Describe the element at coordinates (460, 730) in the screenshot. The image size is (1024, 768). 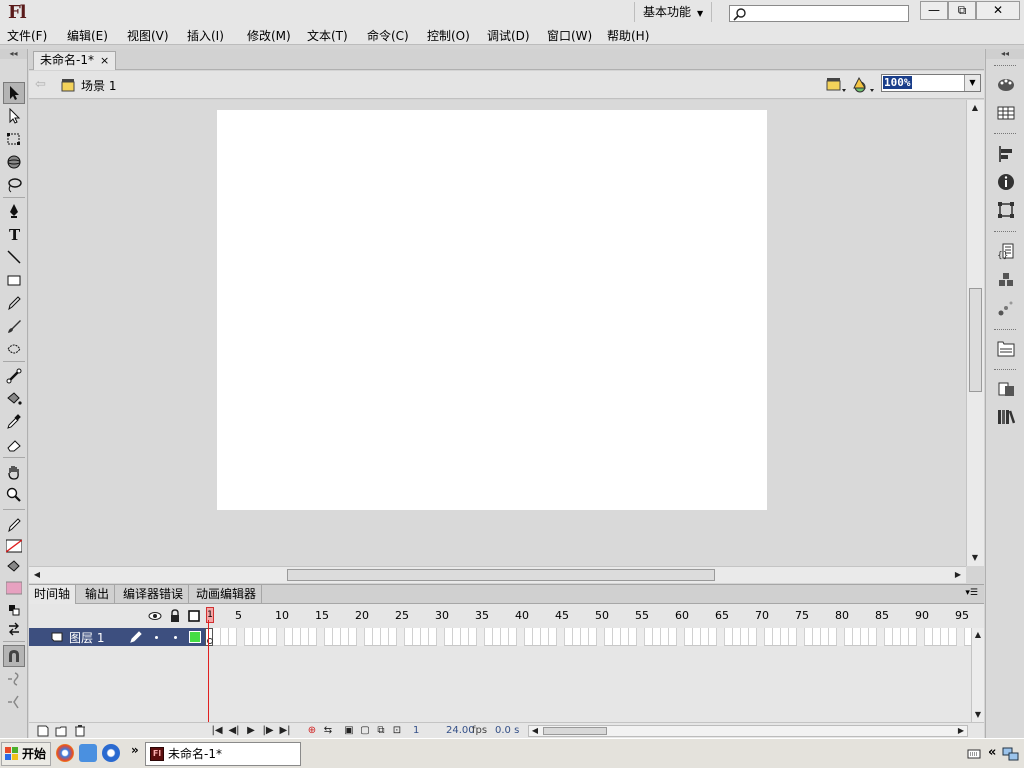
I see `frame-rate-value: 24.00` at that location.